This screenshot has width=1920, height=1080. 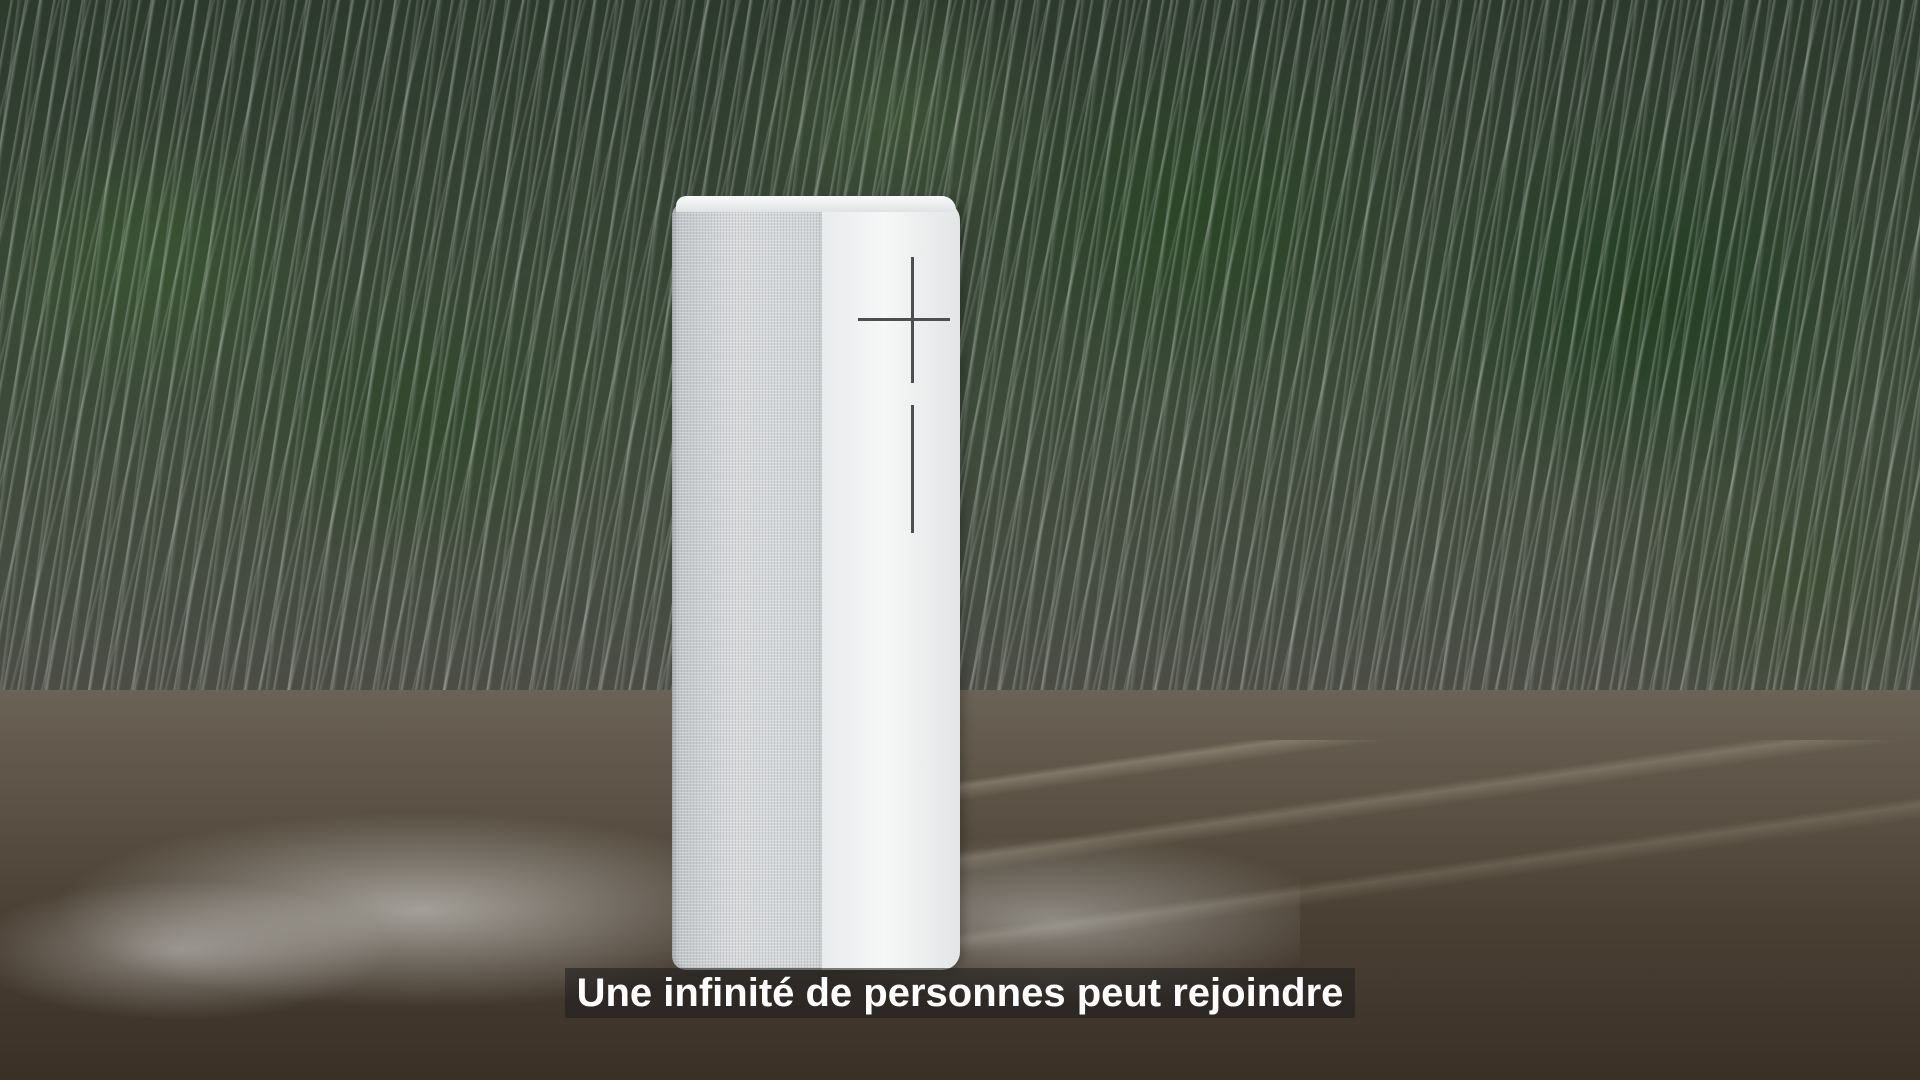 I want to click on subtitle-text: Une infinité de personnes peut rejoindre, so click(x=960, y=993).